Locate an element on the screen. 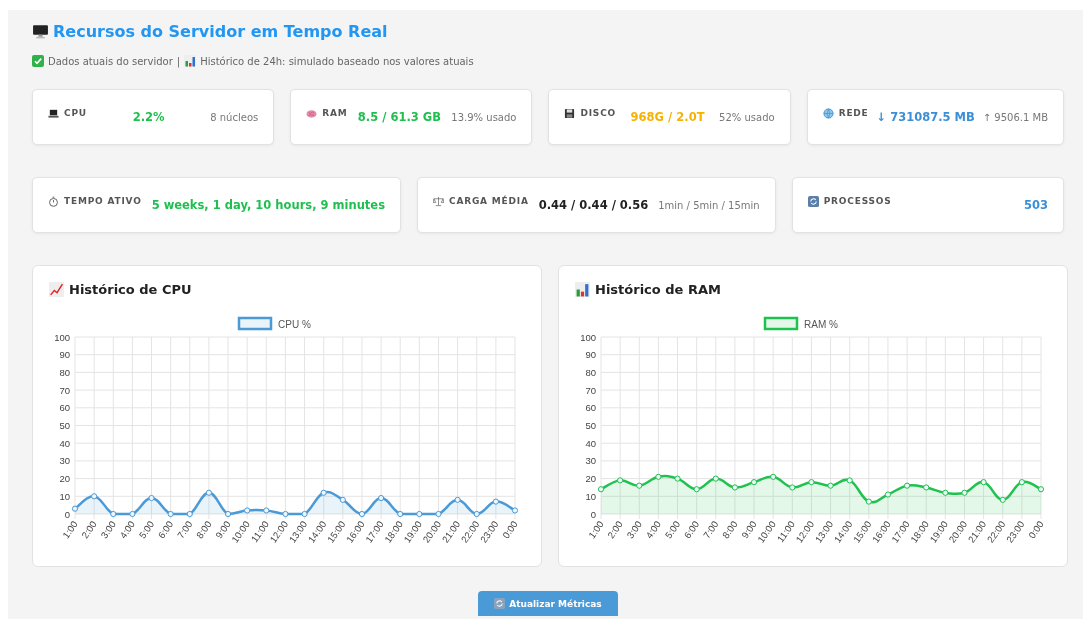 The height and width of the screenshot is (619, 1083). metric-label: CARGA MÉDIA is located at coordinates (489, 201).